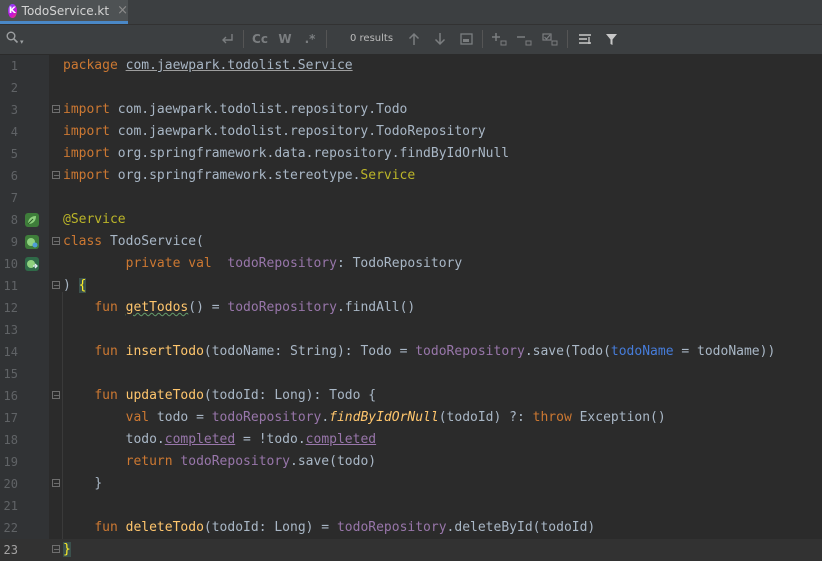  What do you see at coordinates (10, 528) in the screenshot?
I see `line-number: 22` at bounding box center [10, 528].